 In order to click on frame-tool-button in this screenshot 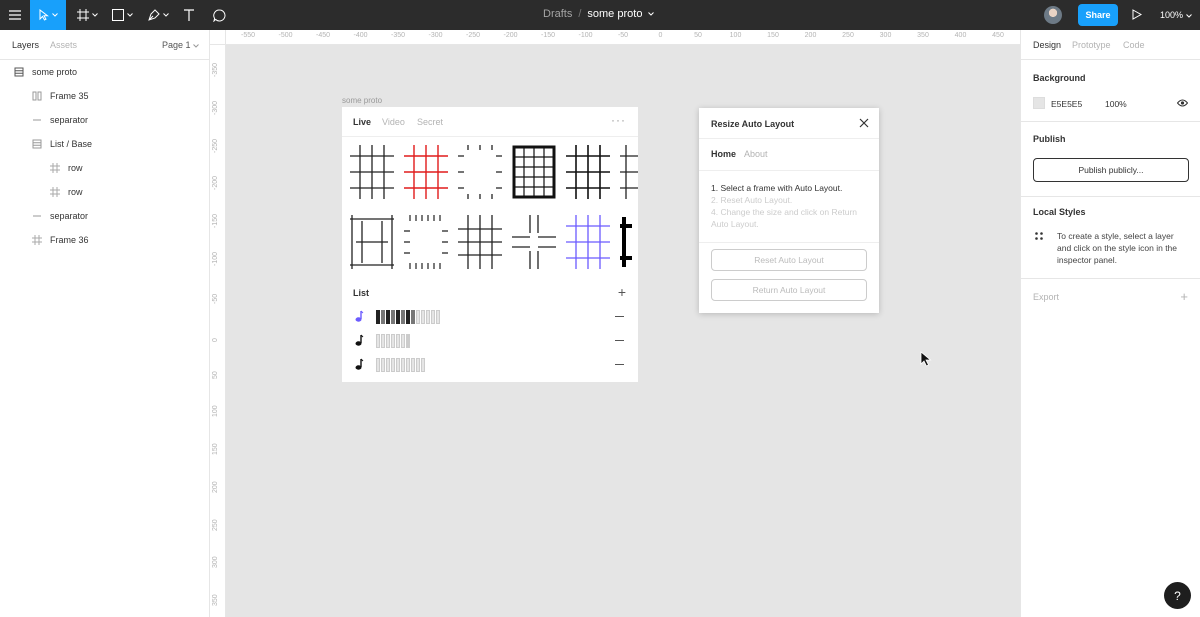, I will do `click(87, 15)`.